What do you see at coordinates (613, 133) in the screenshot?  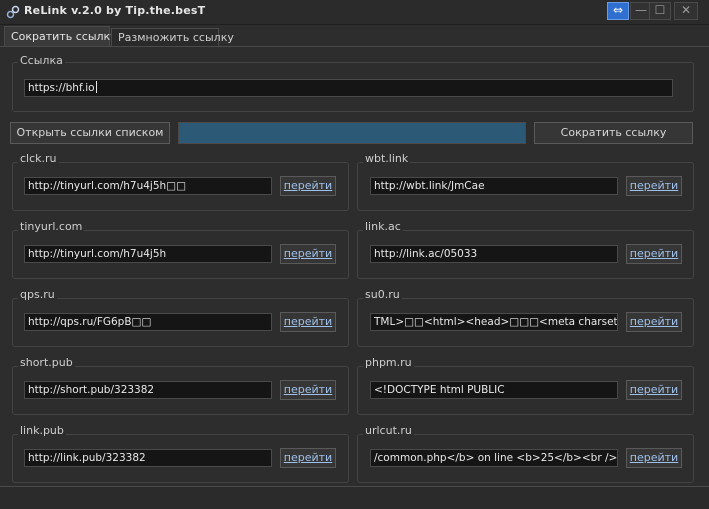 I see `shorten-link-button: Сократить ссылку` at bounding box center [613, 133].